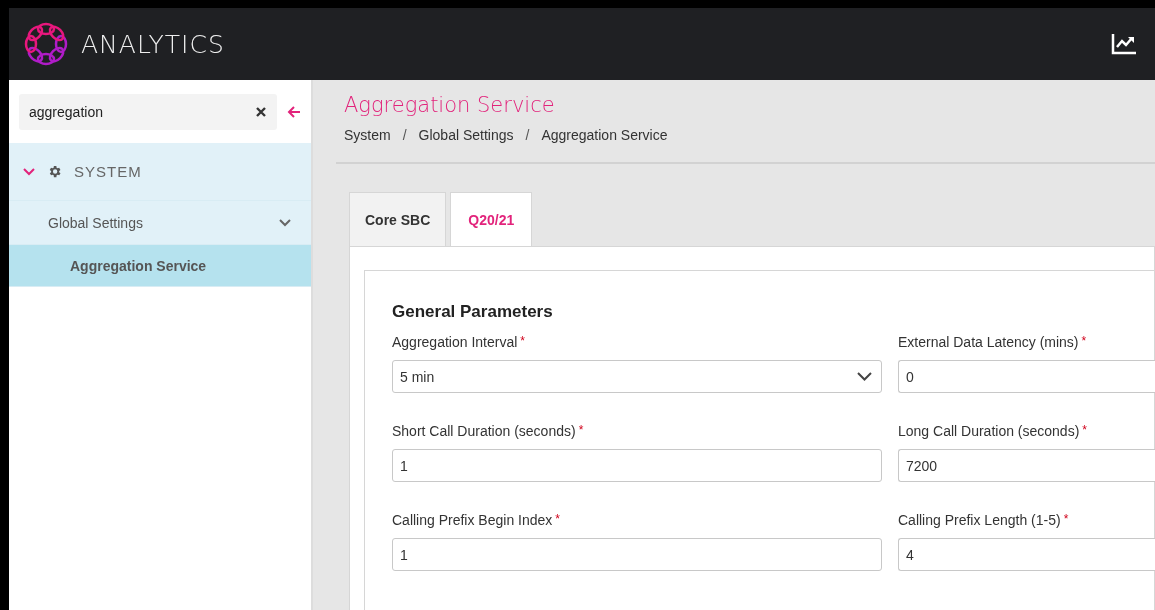 This screenshot has width=1155, height=610. What do you see at coordinates (604, 135) in the screenshot?
I see `breadcrumb-link: Aggregation Service` at bounding box center [604, 135].